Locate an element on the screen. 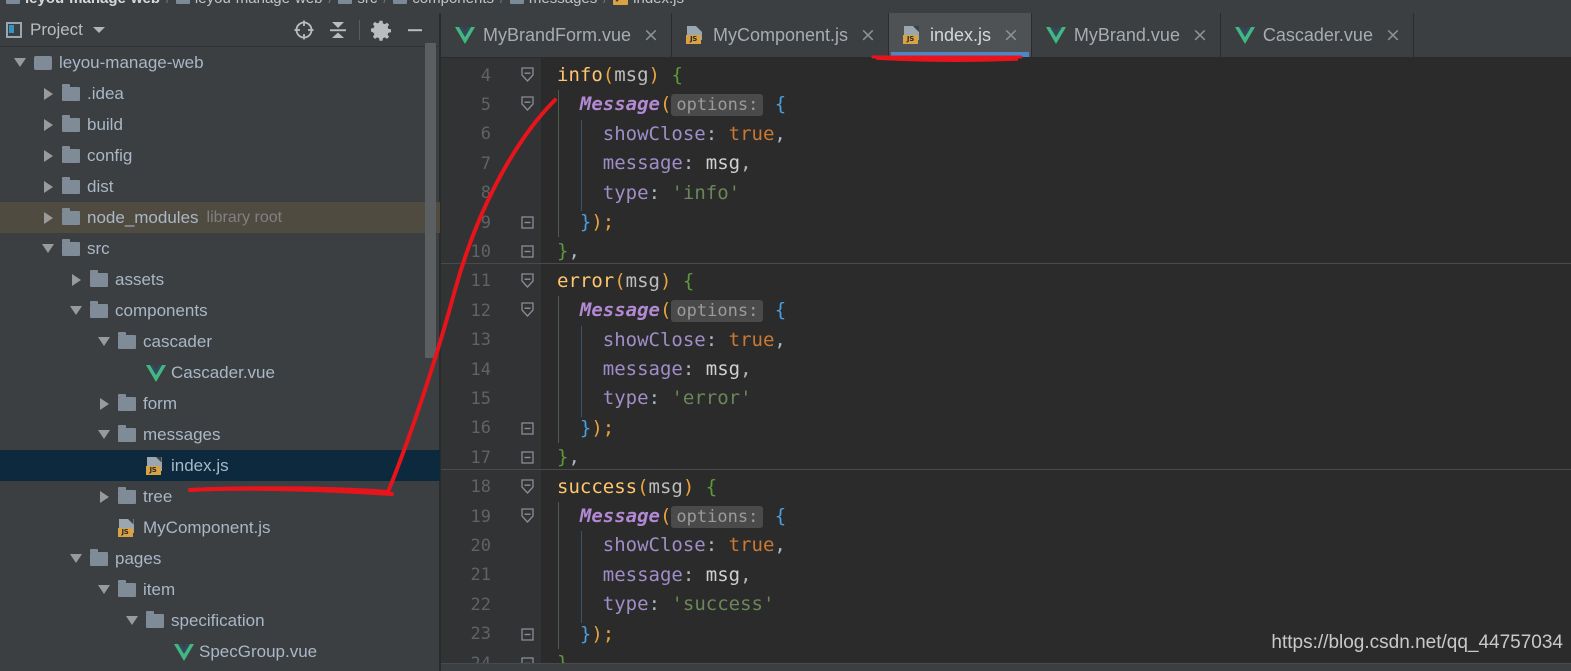 The image size is (1571, 671). tree-item--idea: .idea is located at coordinates (220, 93).